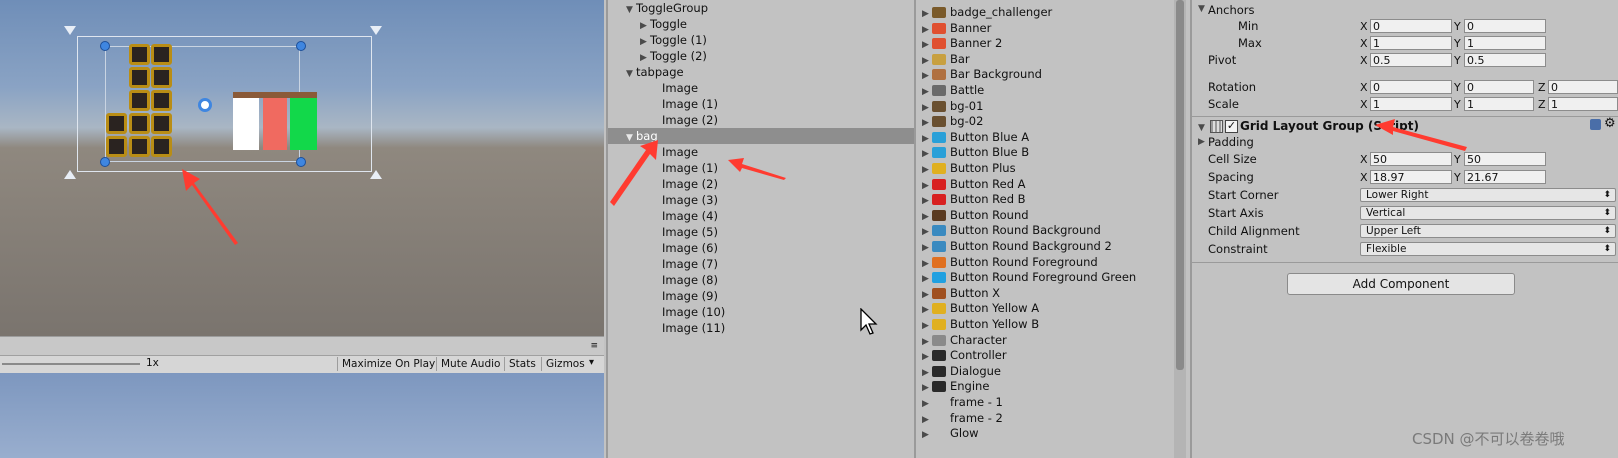  Describe the element at coordinates (1583, 104) in the screenshot. I see `scale-z-field: 1` at that location.